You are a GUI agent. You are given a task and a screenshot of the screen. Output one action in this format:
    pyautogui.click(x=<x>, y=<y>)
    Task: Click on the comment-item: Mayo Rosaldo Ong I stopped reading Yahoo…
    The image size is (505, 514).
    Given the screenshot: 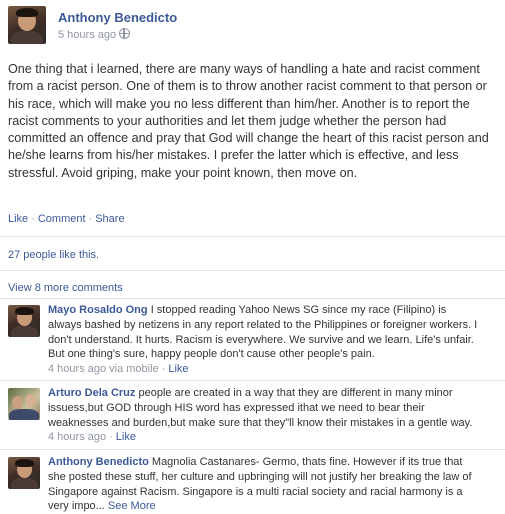 What is the action you would take?
    pyautogui.click(x=253, y=340)
    